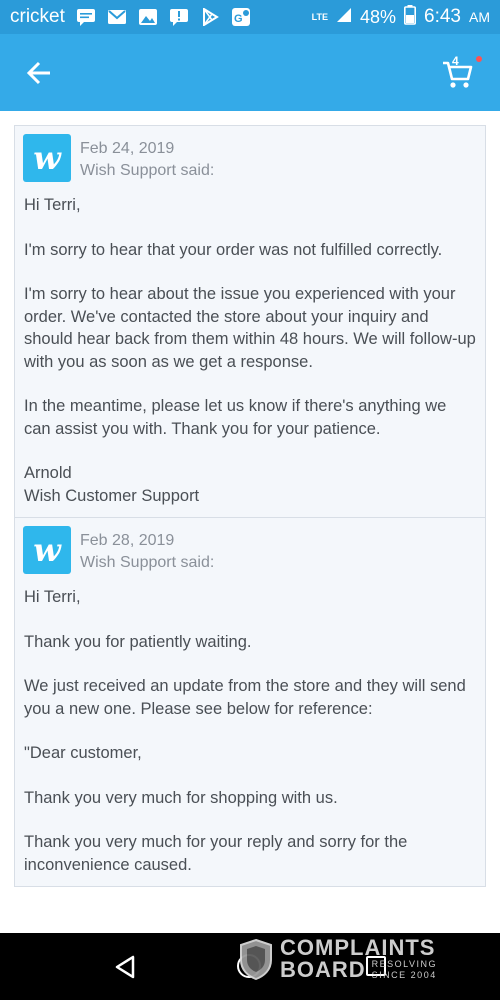  Describe the element at coordinates (442, 16) in the screenshot. I see `clock-time: 6:43` at that location.